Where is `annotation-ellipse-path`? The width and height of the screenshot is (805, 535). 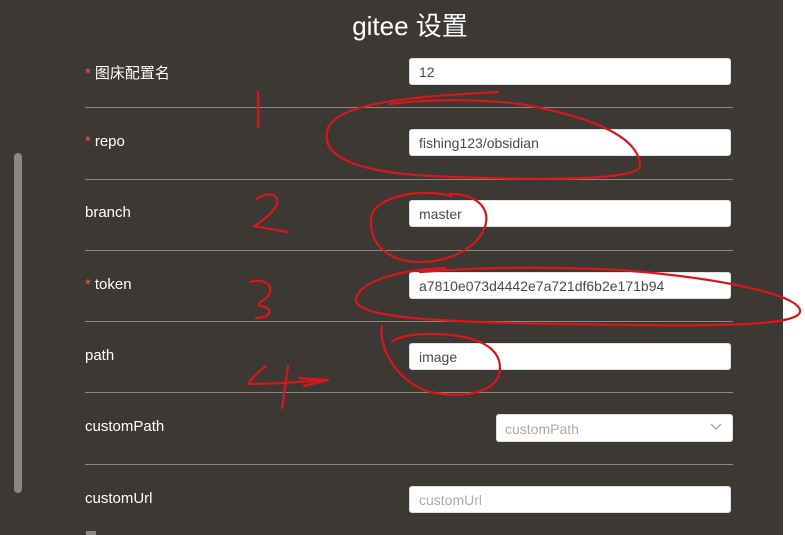 annotation-ellipse-path is located at coordinates (441, 360).